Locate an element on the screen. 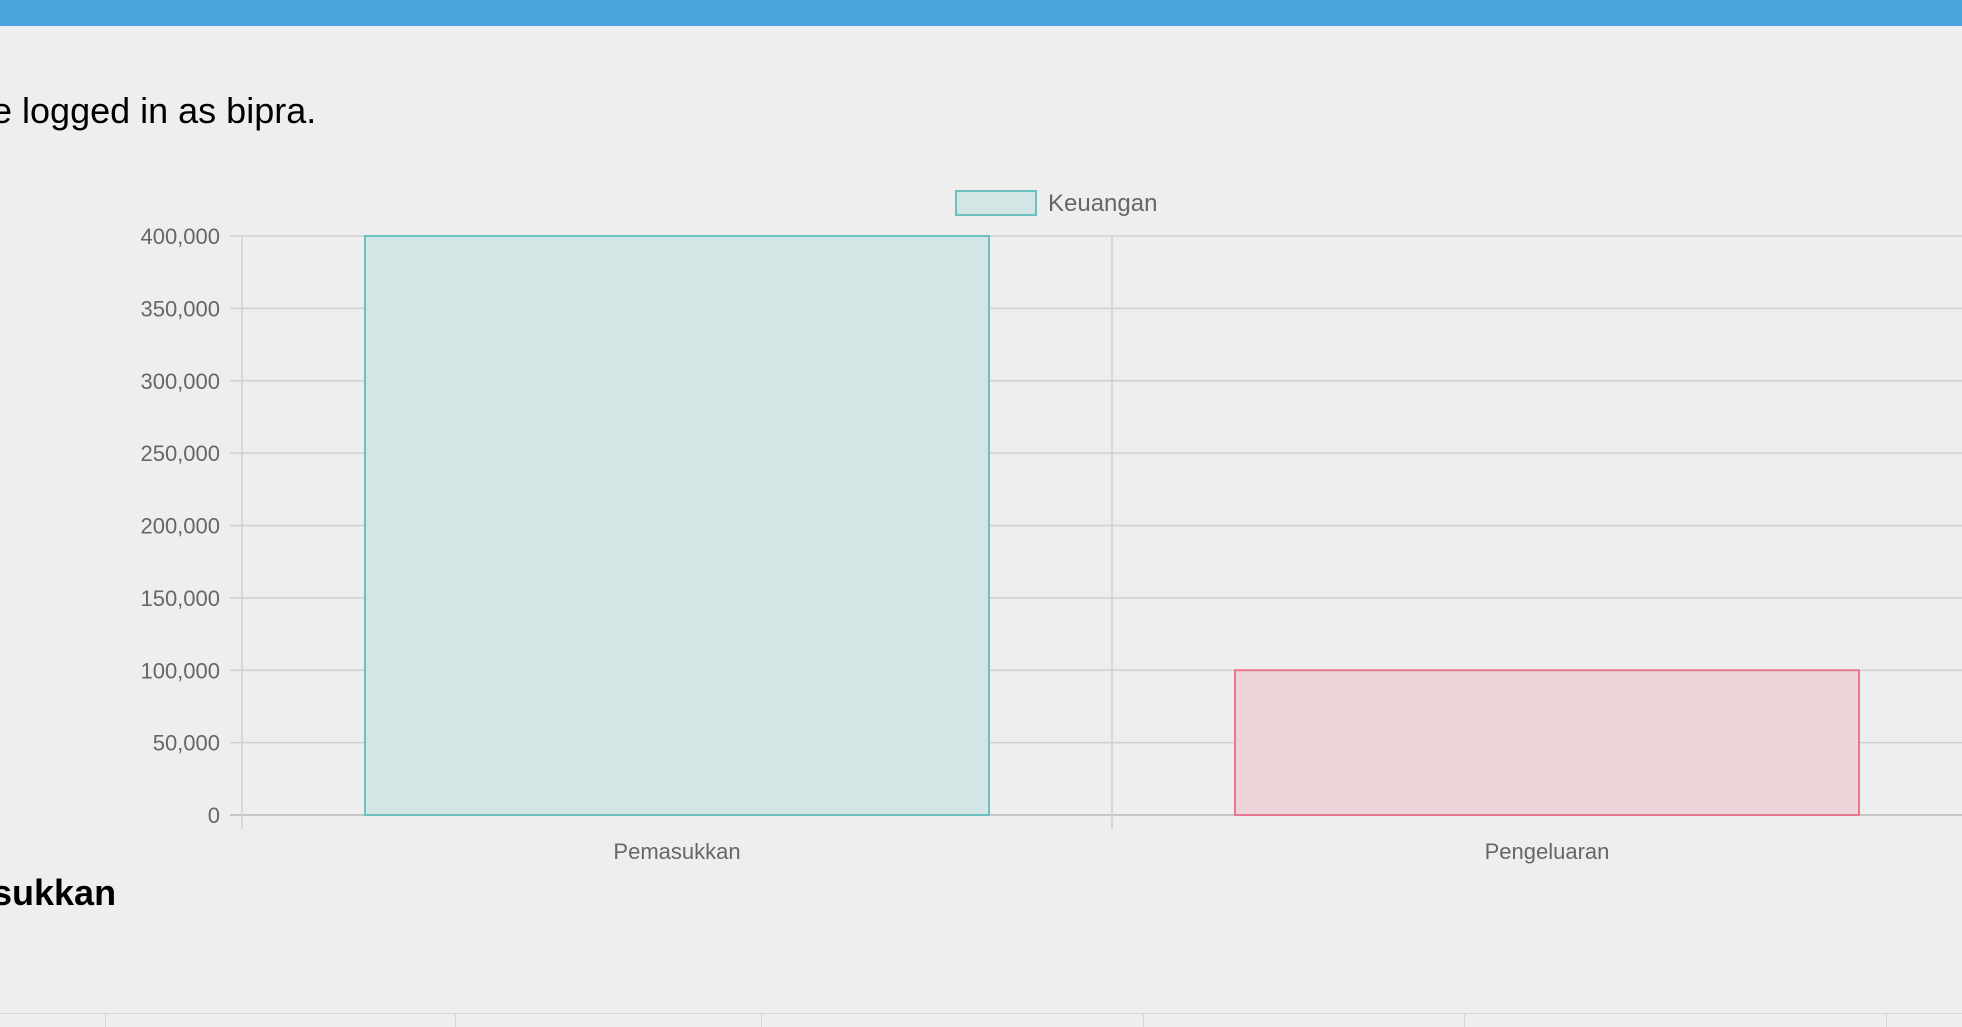 The width and height of the screenshot is (1962, 1027). legend-swatch is located at coordinates (996, 203).